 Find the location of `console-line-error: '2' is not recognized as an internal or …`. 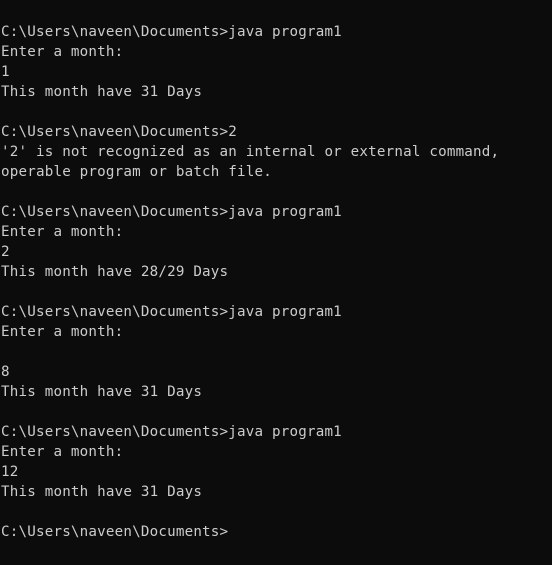

console-line-error: '2' is not recognized as an internal or … is located at coordinates (250, 152).